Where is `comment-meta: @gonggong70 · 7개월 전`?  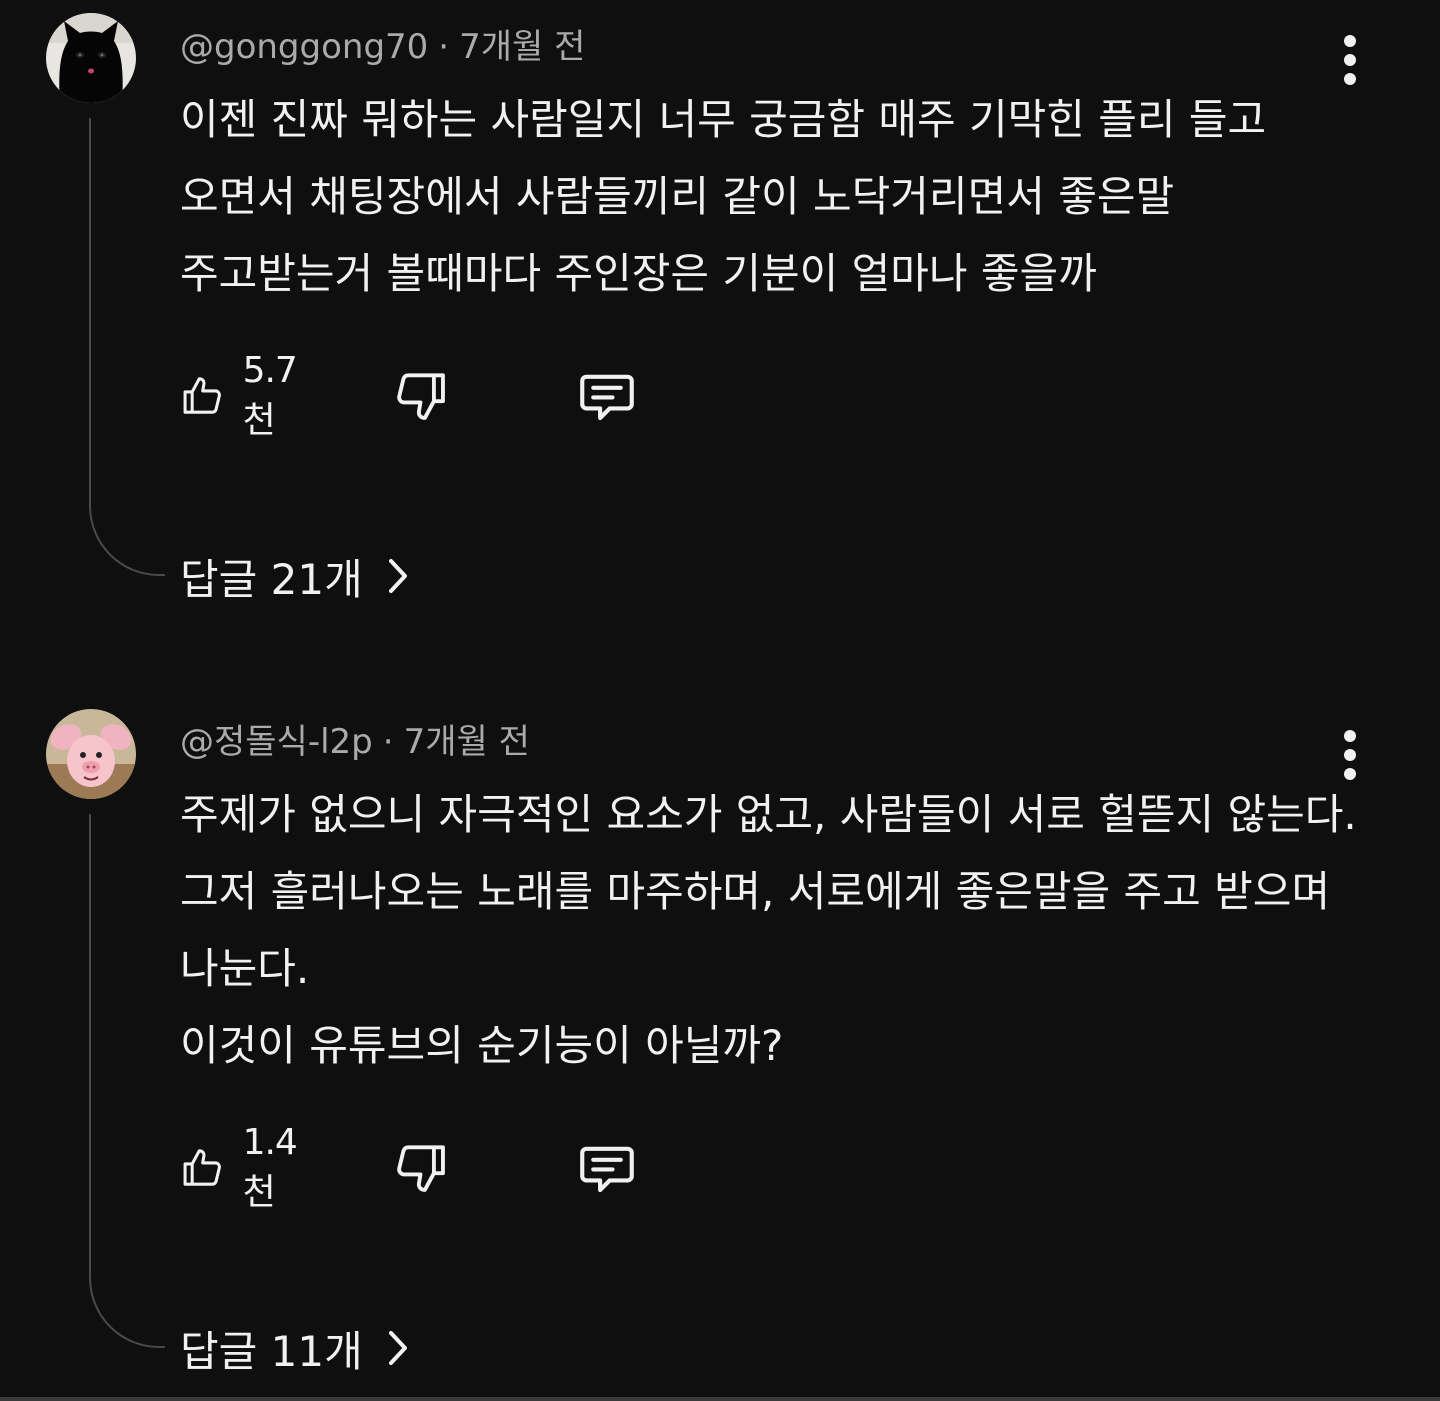
comment-meta: @gonggong70 · 7개월 전 is located at coordinates (382, 47).